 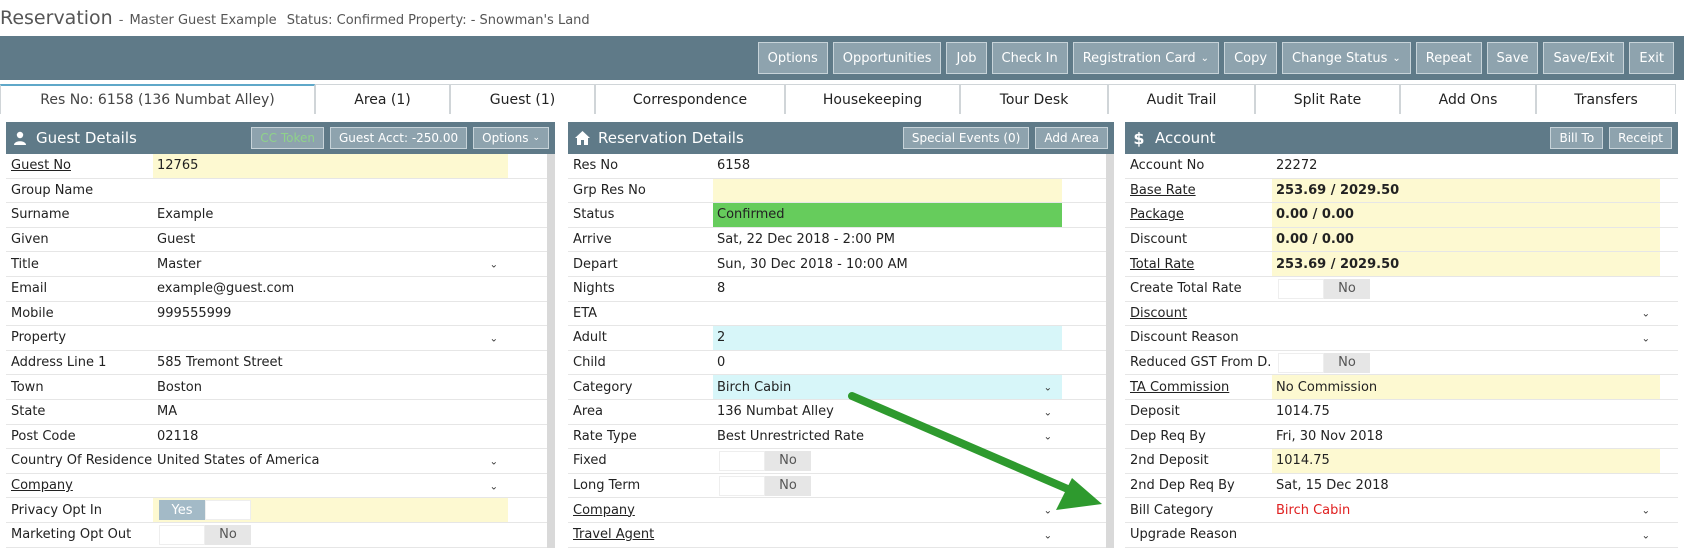 I want to click on guest-account-button: Guest Acct: -250.00, so click(x=399, y=138).